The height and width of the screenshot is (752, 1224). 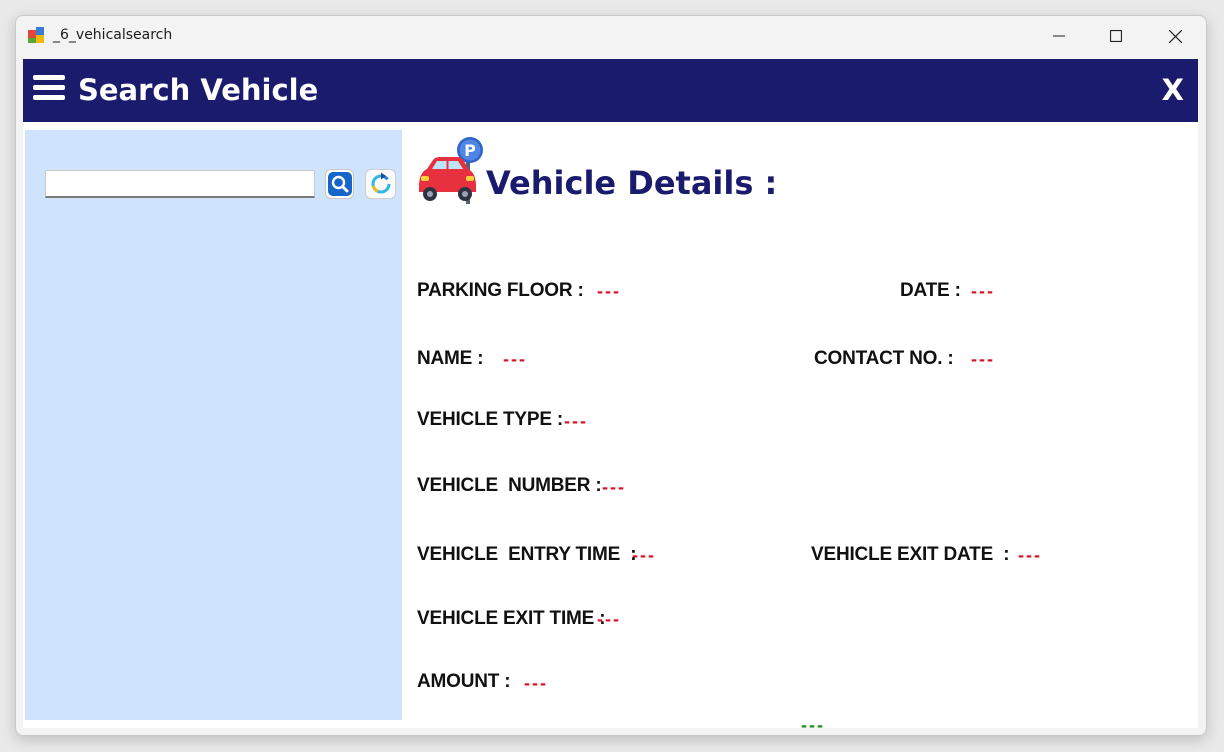 I want to click on minimize-icon, so click(x=1059, y=36).